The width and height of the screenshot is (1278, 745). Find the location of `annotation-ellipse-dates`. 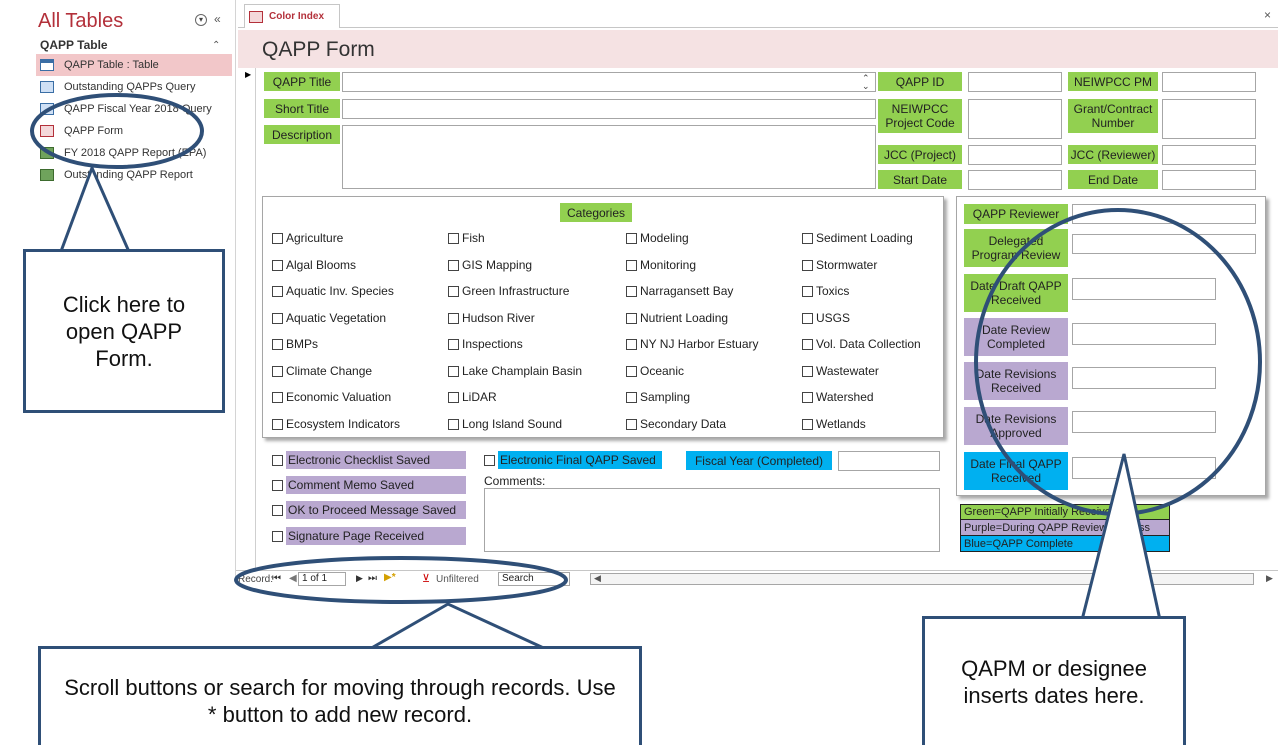

annotation-ellipse-dates is located at coordinates (1118, 362).